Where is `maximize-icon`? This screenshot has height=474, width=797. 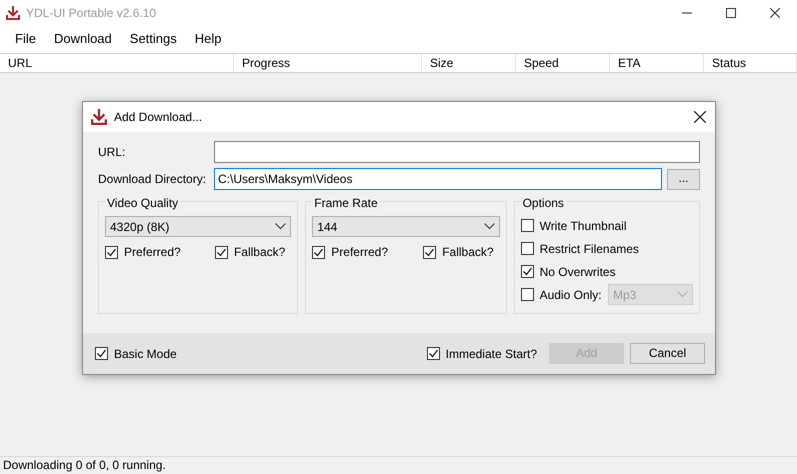 maximize-icon is located at coordinates (731, 13).